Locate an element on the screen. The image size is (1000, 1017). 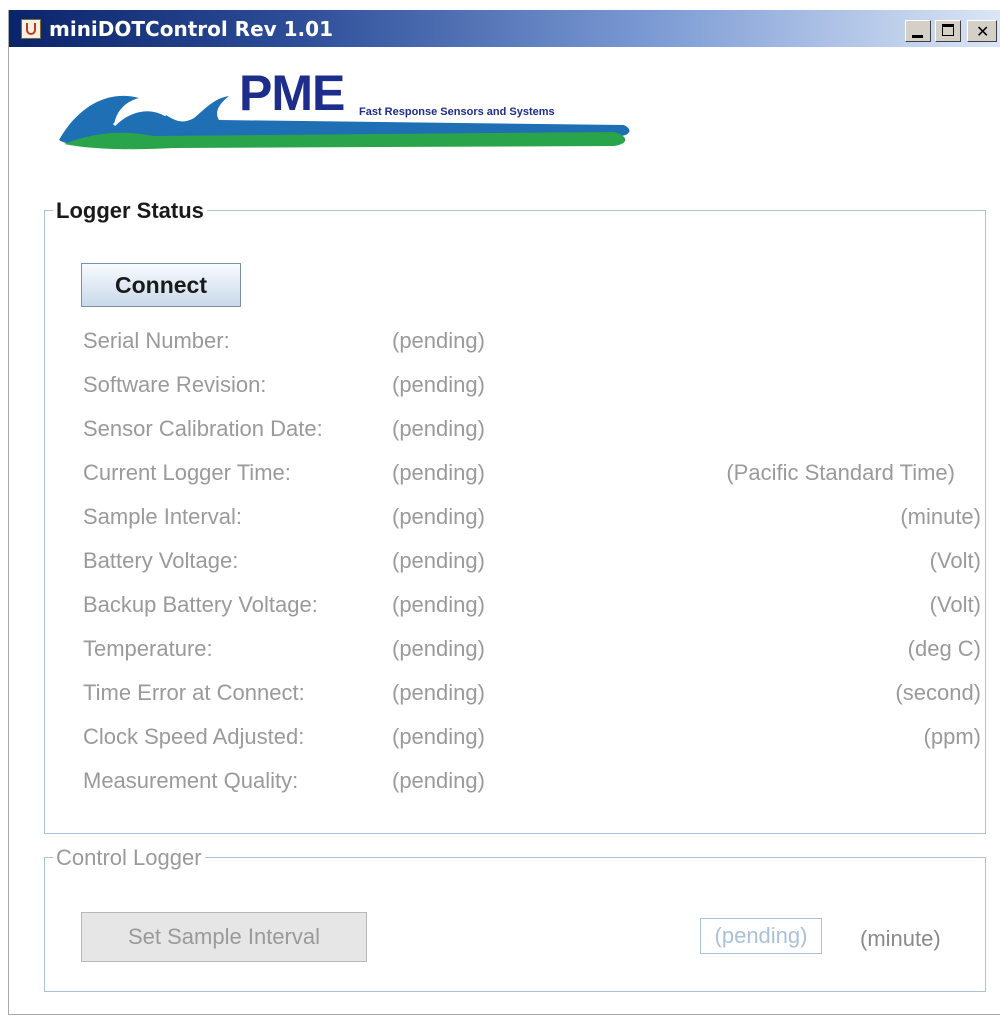
time-error-value: (pending) is located at coordinates (438, 692).